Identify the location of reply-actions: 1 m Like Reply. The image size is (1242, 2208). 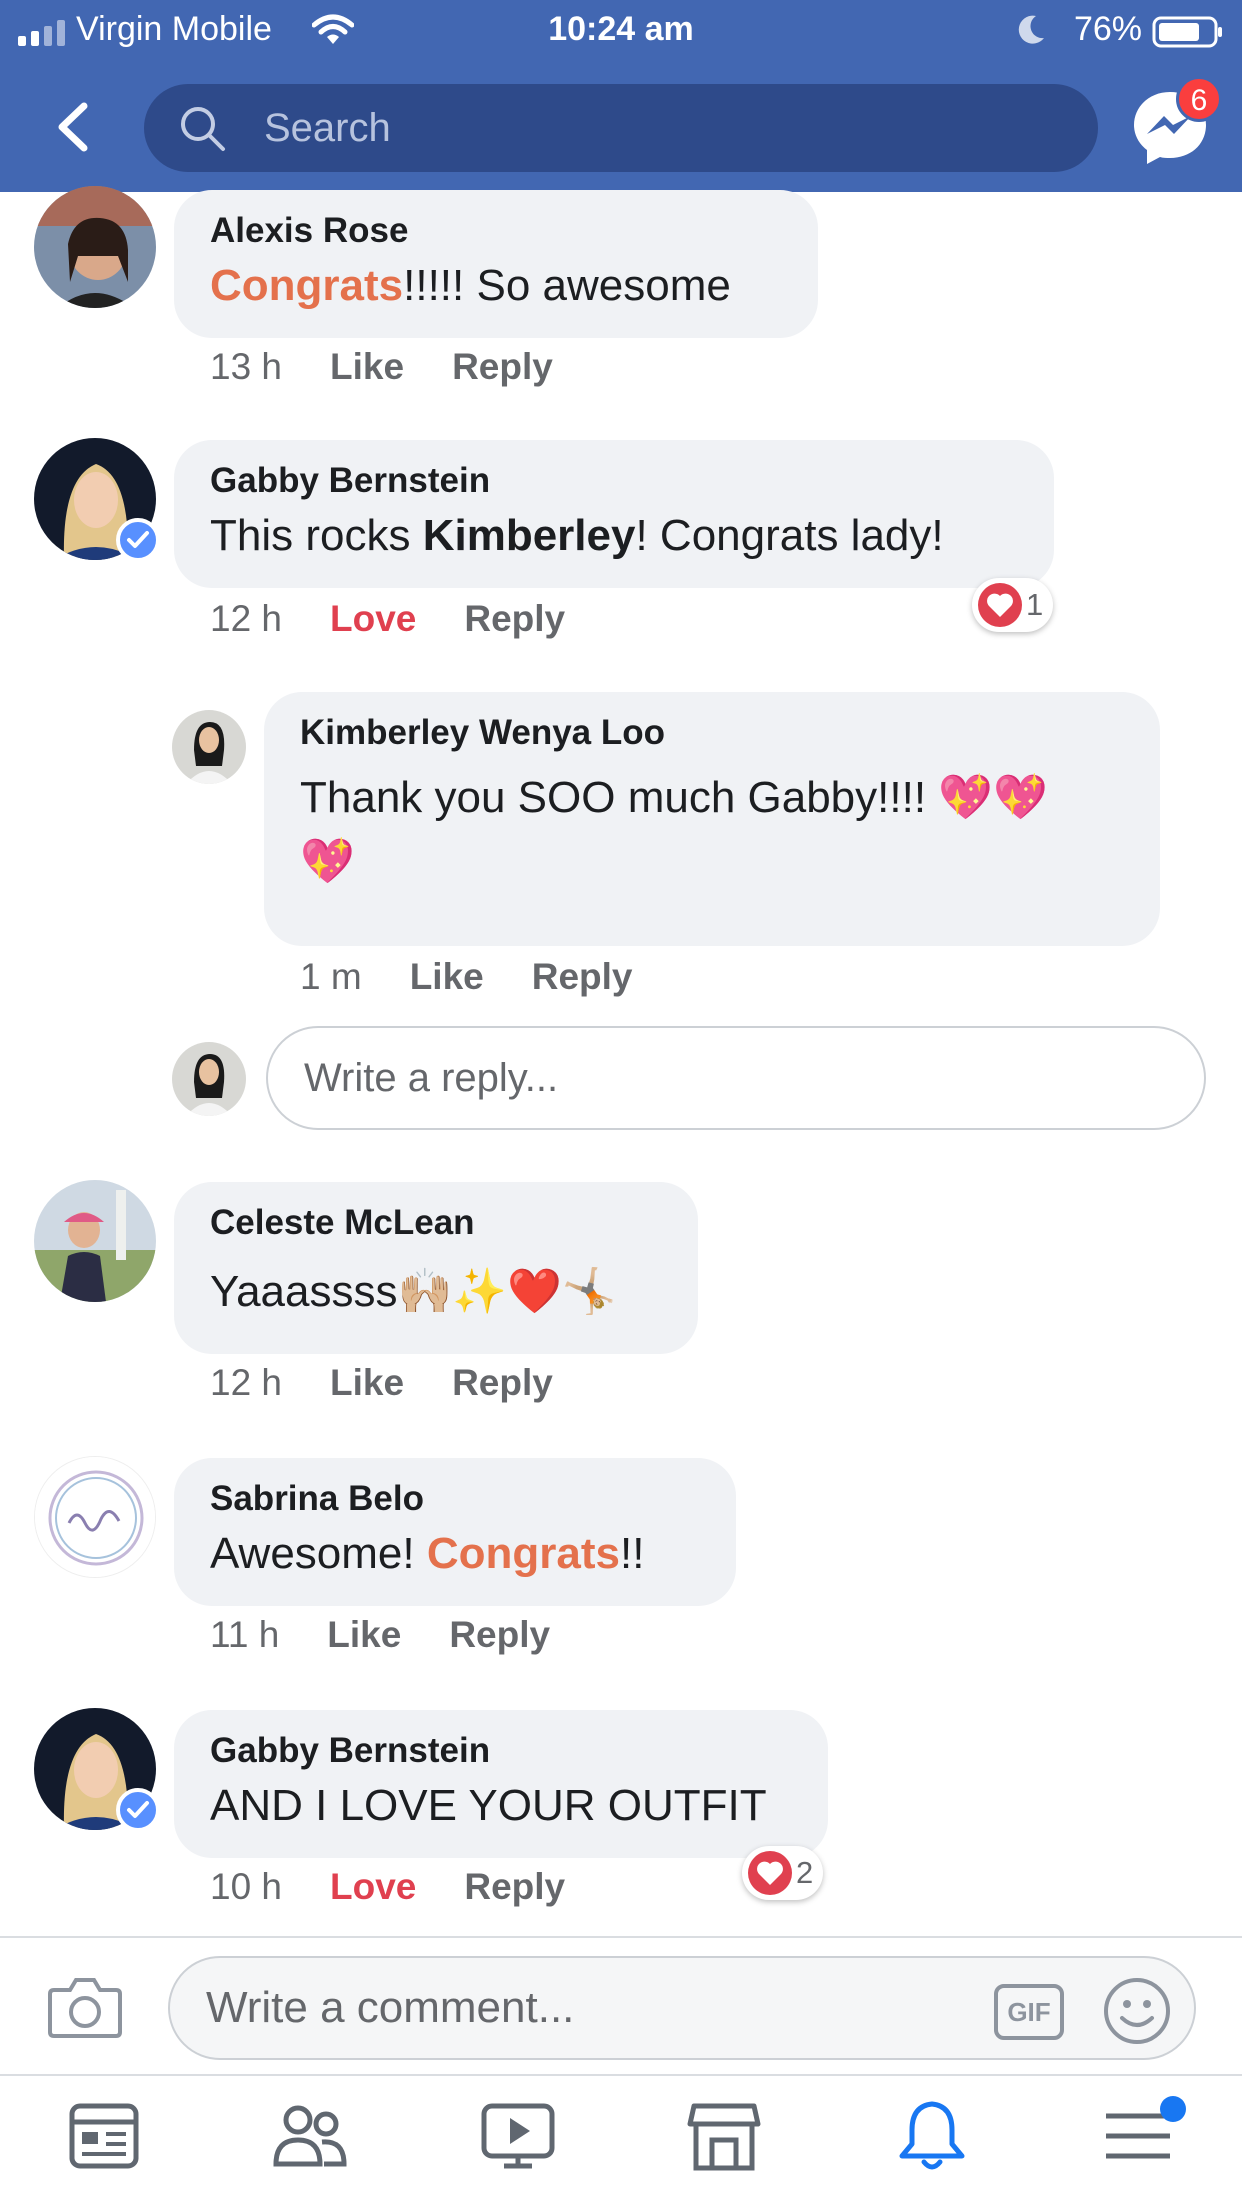
(466, 977).